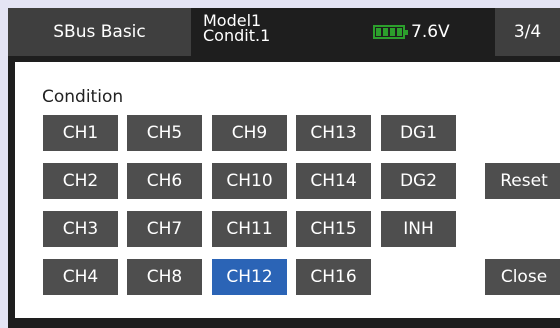 This screenshot has height=328, width=560. I want to click on page-indicator: 3/4, so click(527, 32).